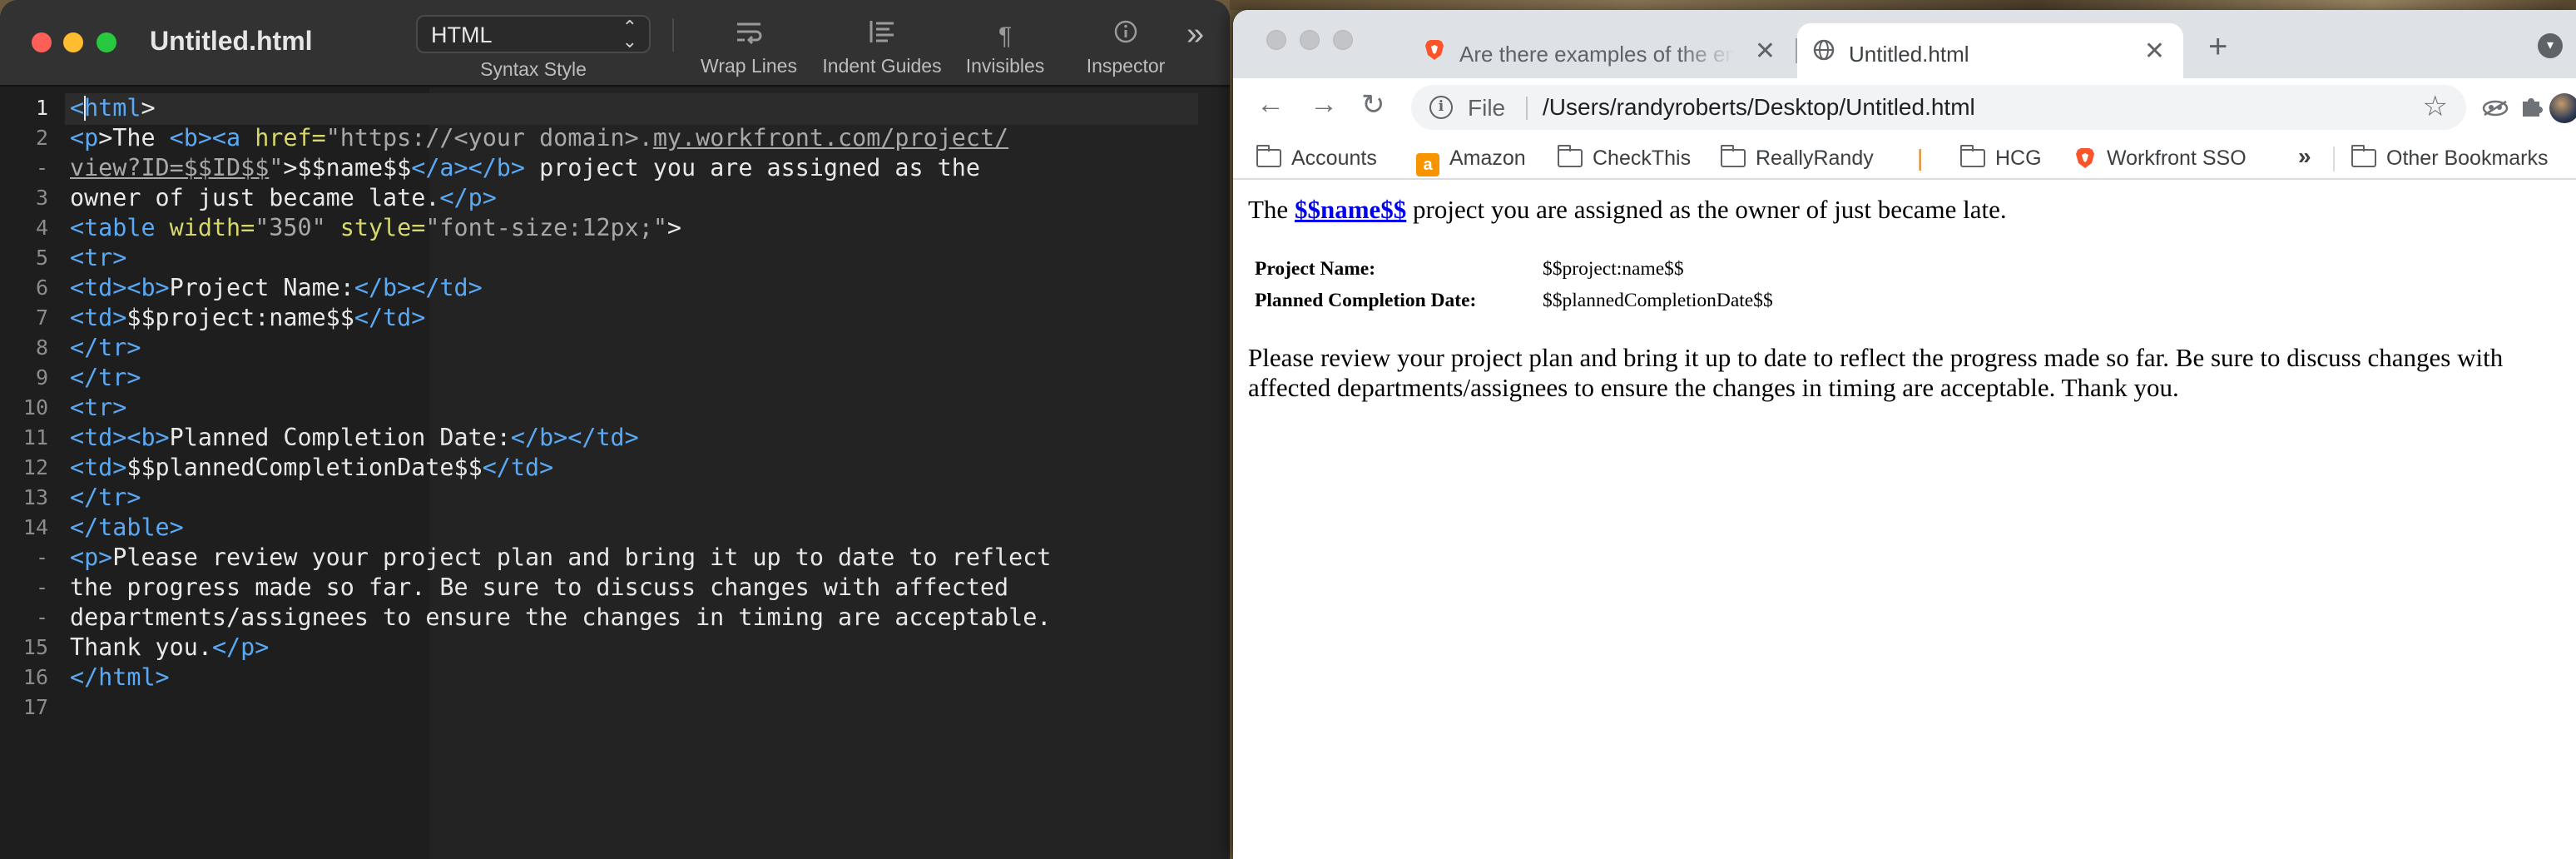 This screenshot has height=859, width=2576. What do you see at coordinates (882, 51) in the screenshot?
I see `indent-guides-button: Indent Guides` at bounding box center [882, 51].